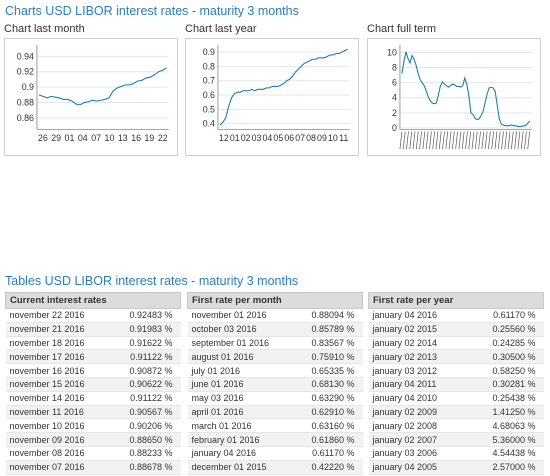 This screenshot has height=476, width=550. I want to click on rate-cell: 0.42220 %, so click(328, 467).